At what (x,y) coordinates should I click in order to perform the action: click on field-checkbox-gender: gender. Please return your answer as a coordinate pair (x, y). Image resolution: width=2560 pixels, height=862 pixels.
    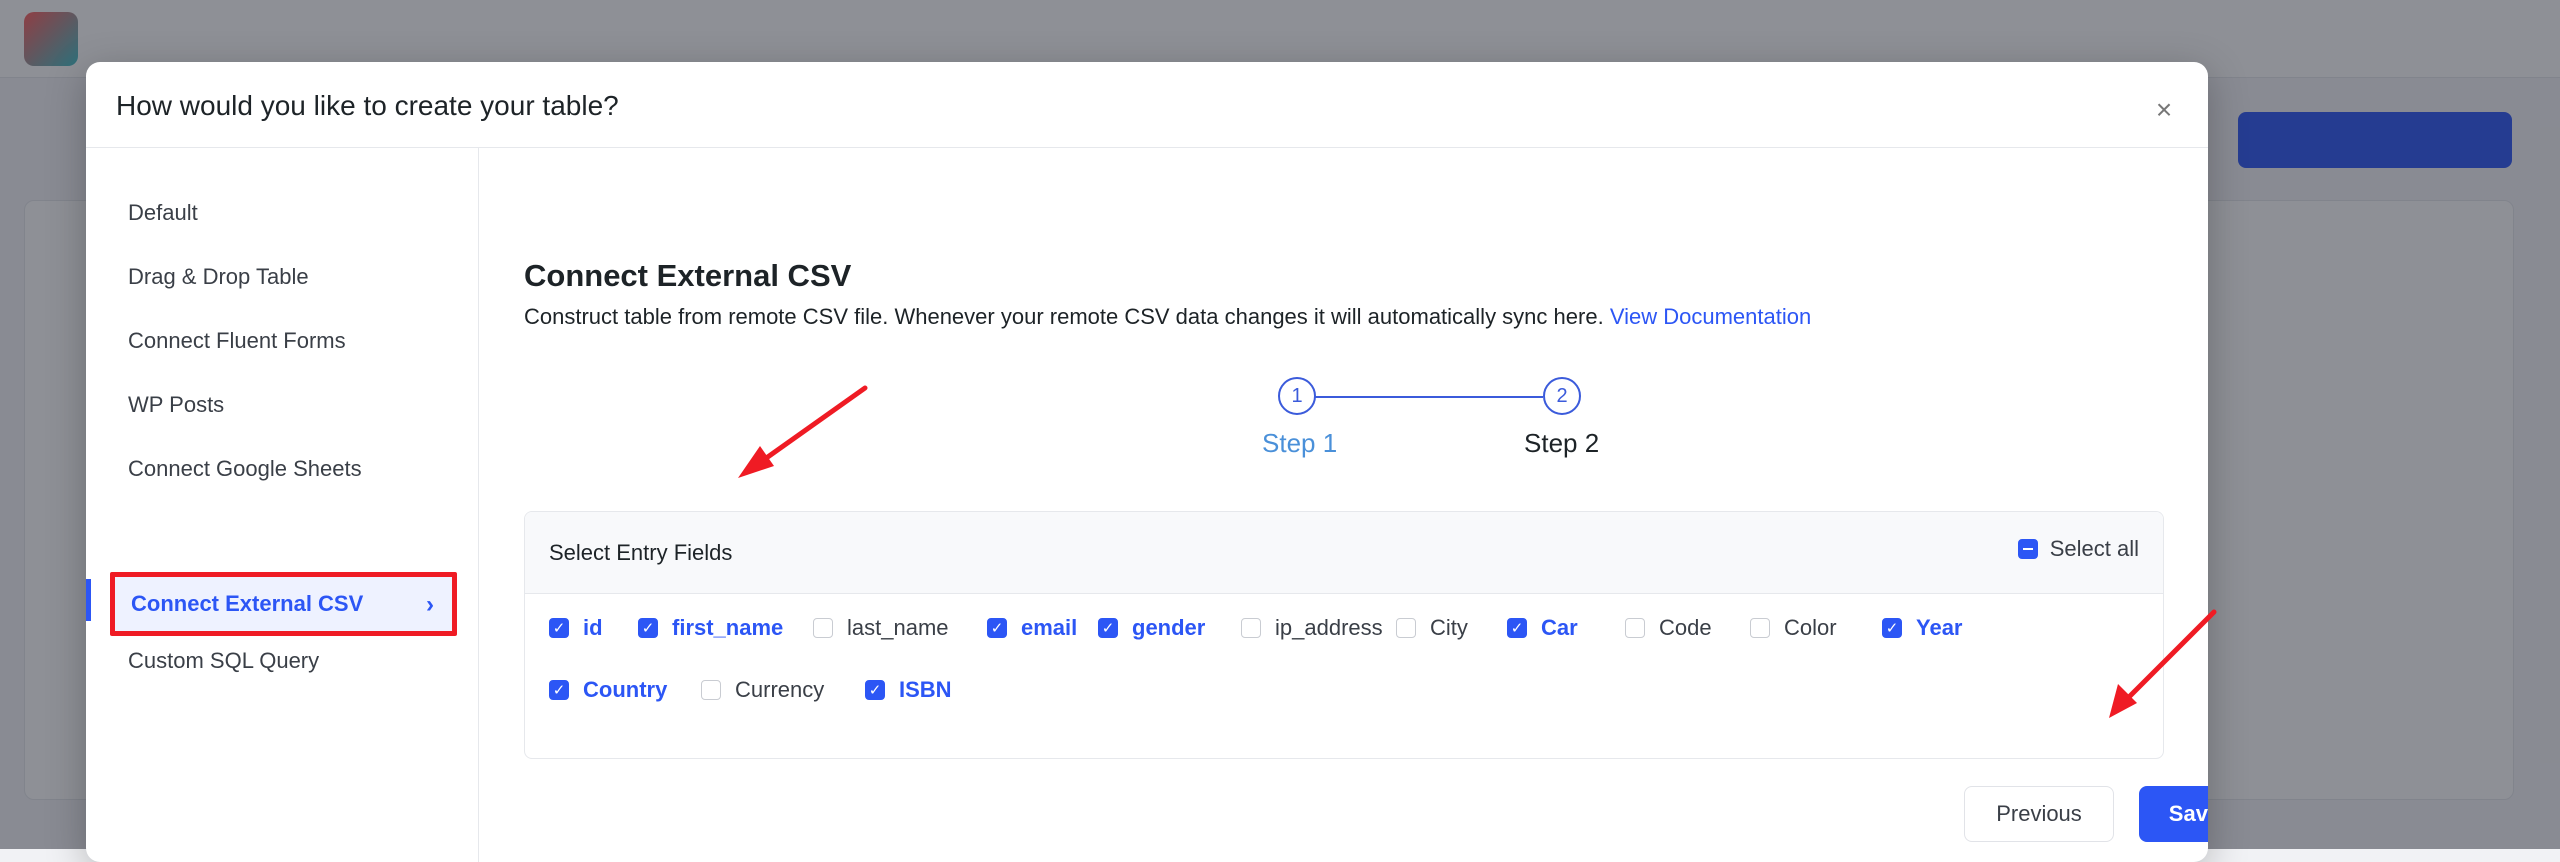
    Looking at the image, I should click on (1151, 628).